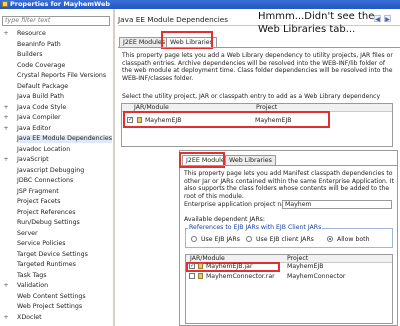 The height and width of the screenshot is (326, 400). What do you see at coordinates (56, 160) in the screenshot?
I see `tree-item: + JavaScript` at bounding box center [56, 160].